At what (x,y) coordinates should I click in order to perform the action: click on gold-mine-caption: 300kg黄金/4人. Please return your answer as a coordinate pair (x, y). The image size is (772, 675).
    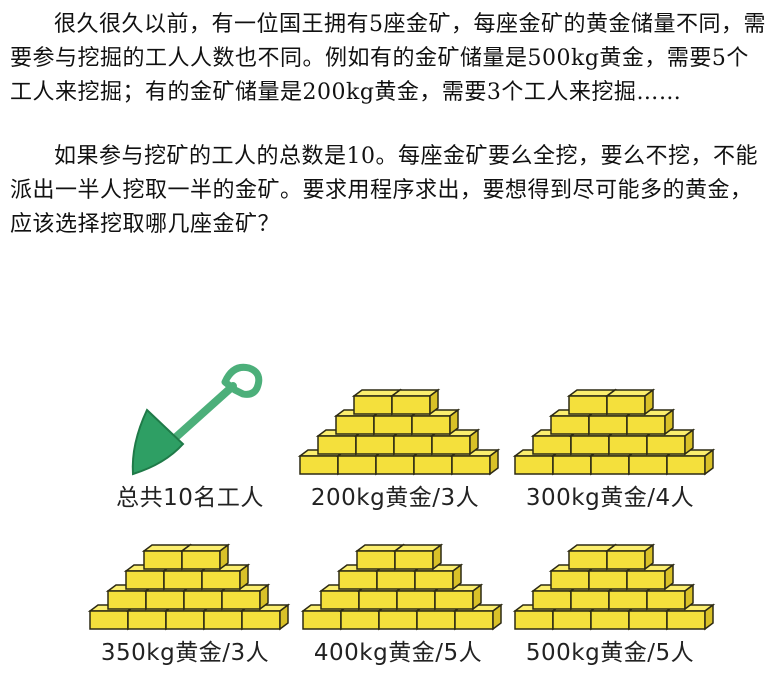
    Looking at the image, I should click on (610, 498).